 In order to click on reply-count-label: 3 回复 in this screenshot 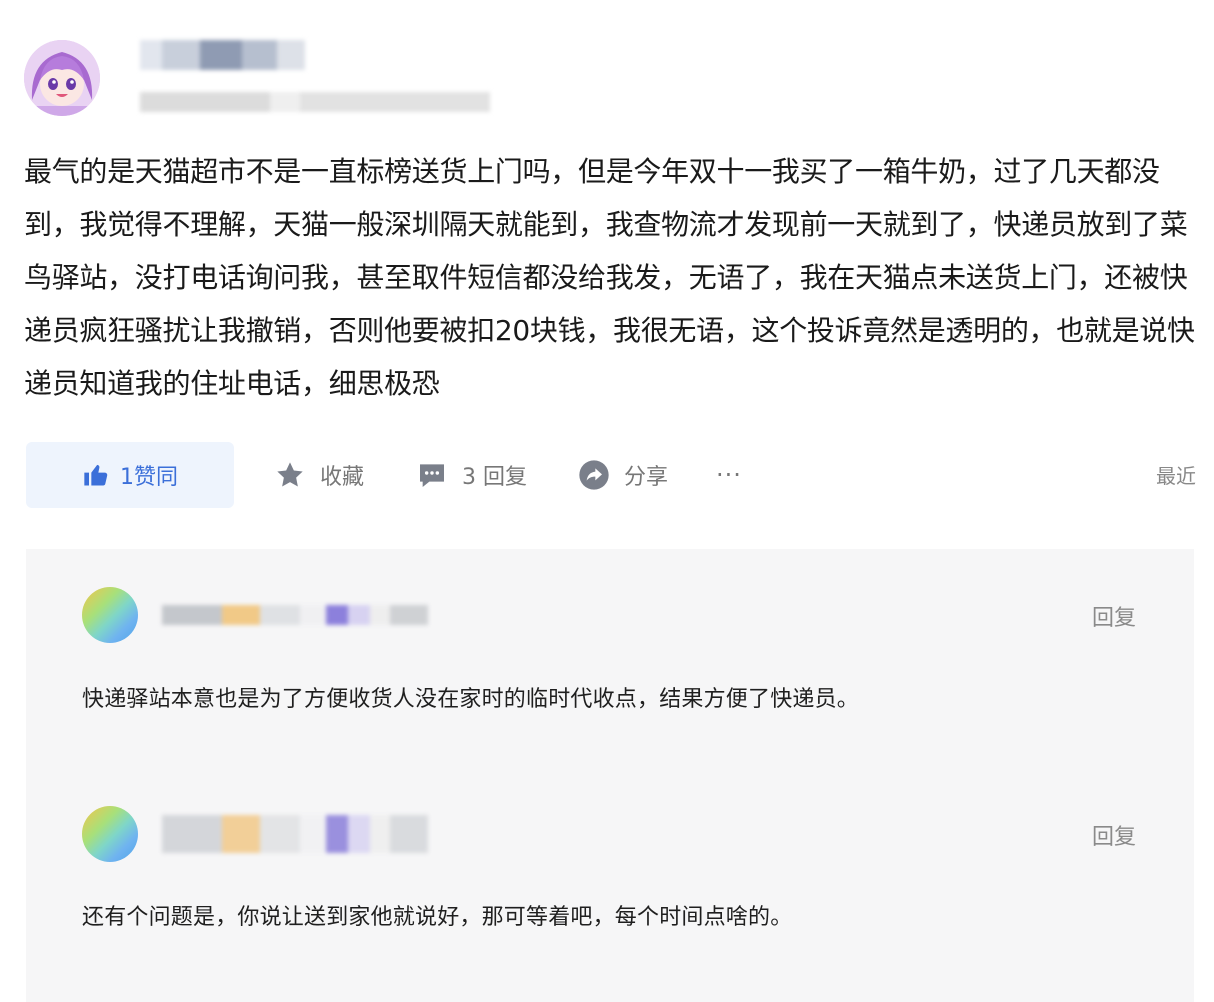, I will do `click(494, 477)`.